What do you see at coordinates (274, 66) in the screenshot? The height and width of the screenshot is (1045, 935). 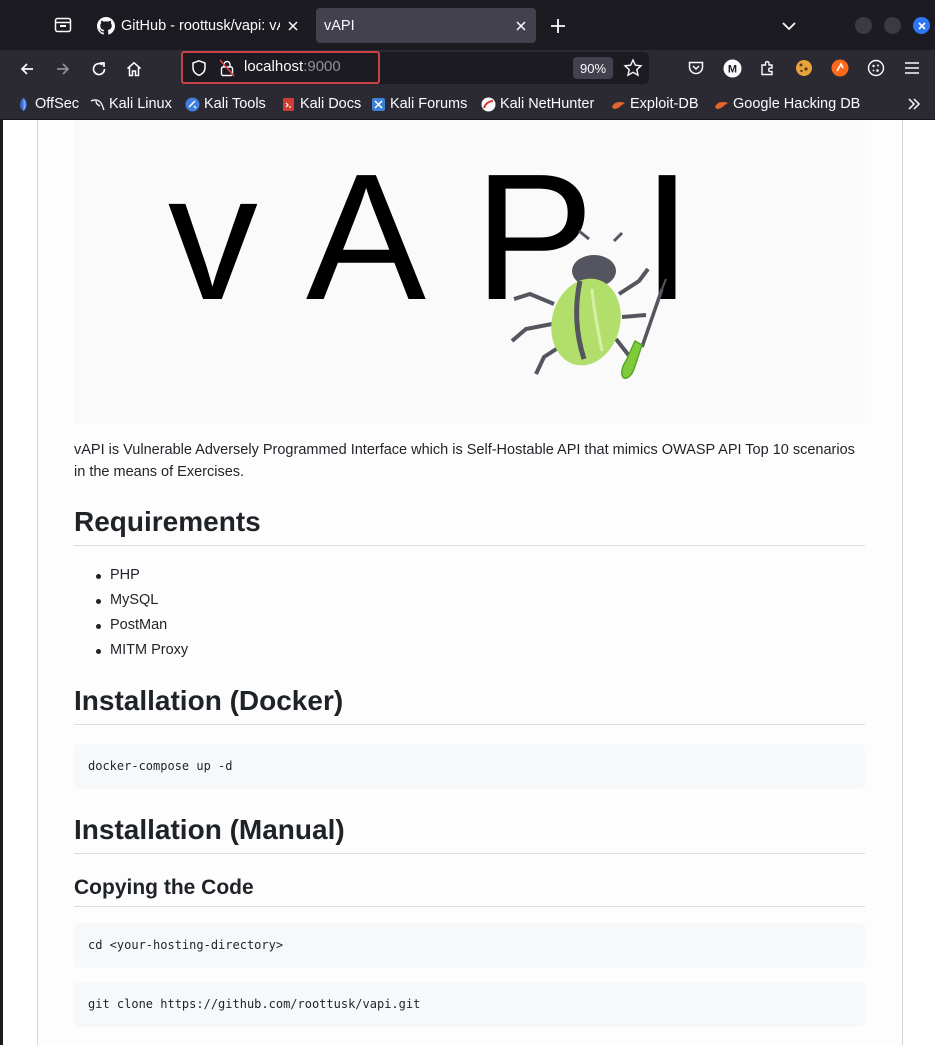 I see `url-host: localhost` at bounding box center [274, 66].